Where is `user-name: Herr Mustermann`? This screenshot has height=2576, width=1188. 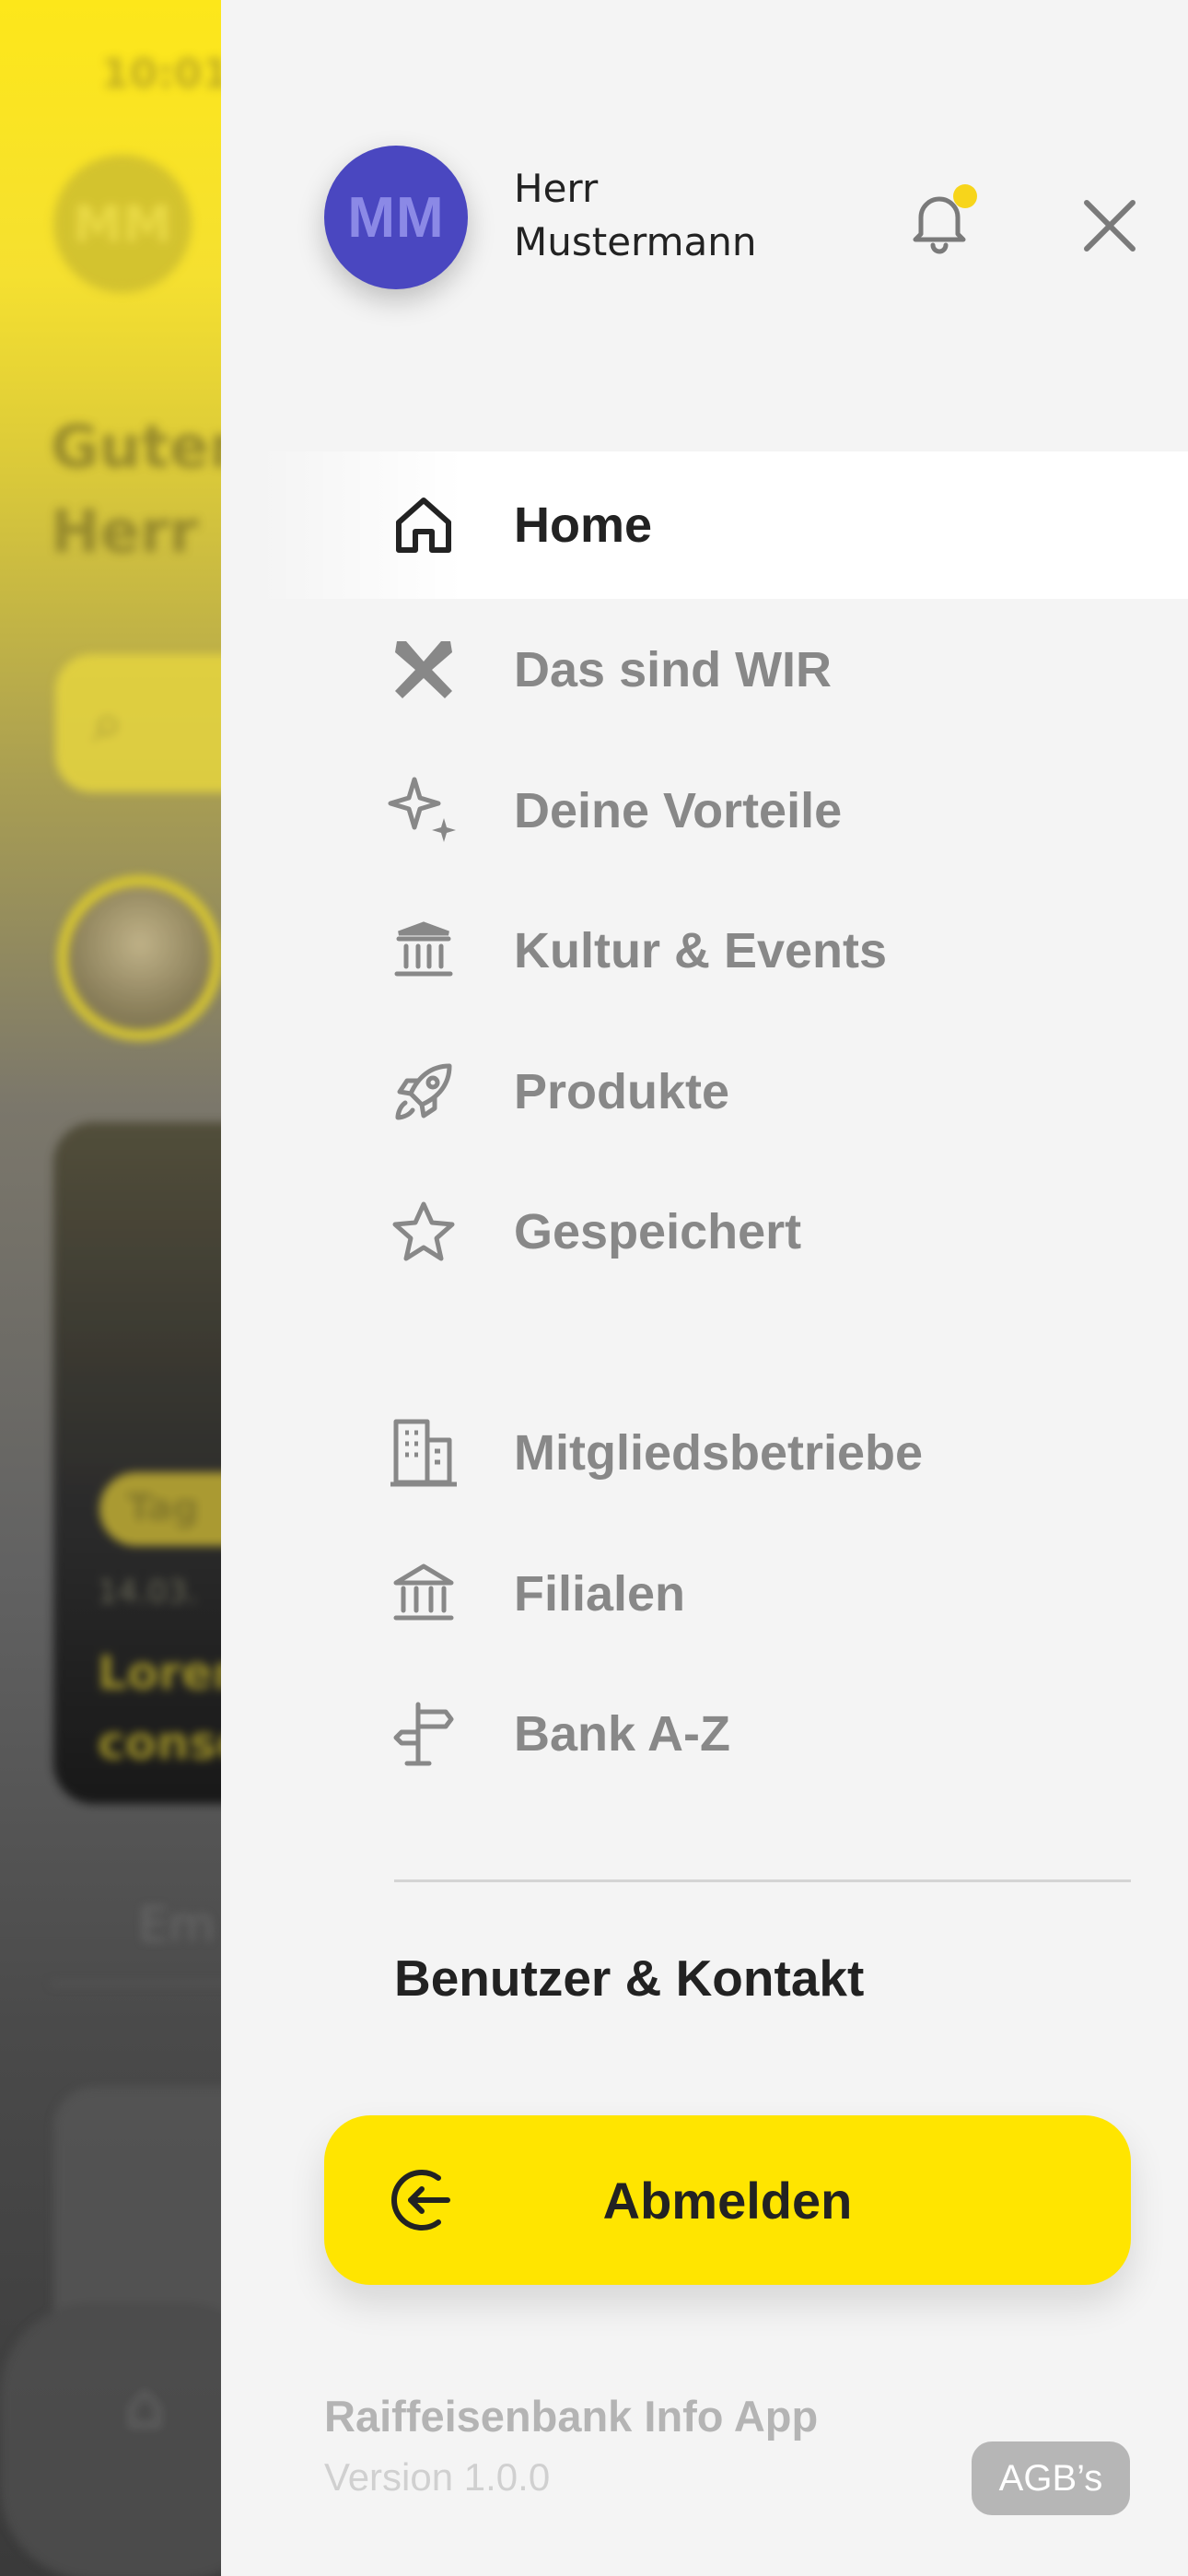
user-name: Herr Mustermann is located at coordinates (635, 215).